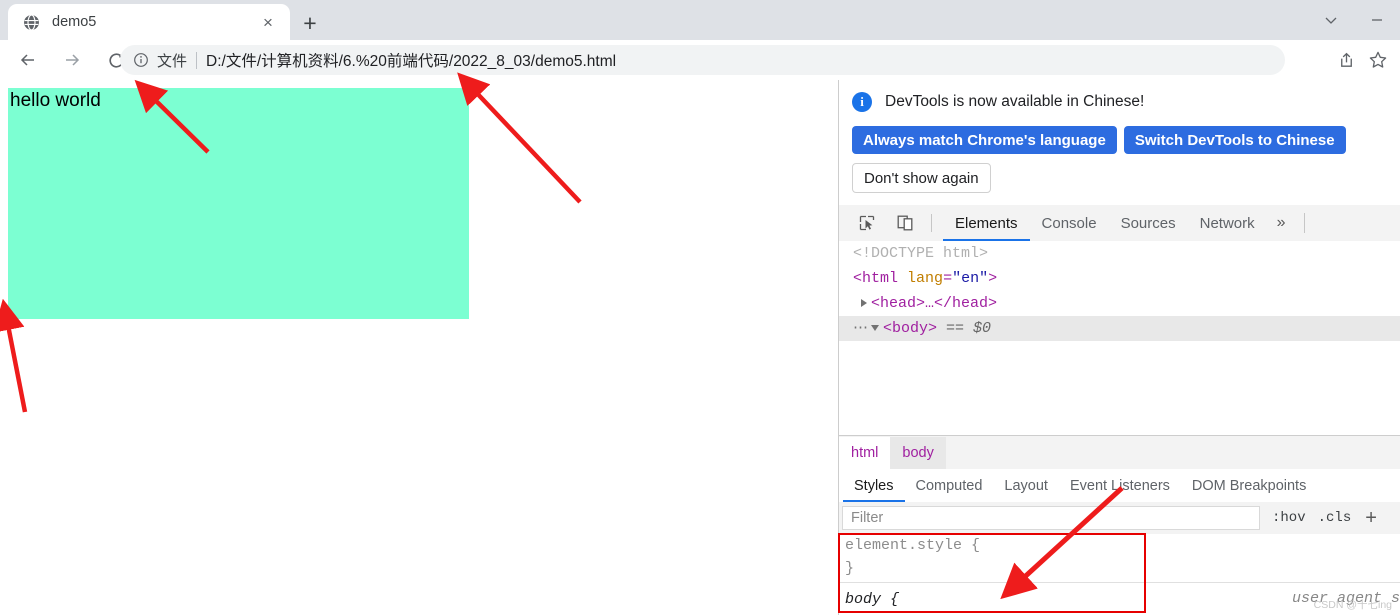  Describe the element at coordinates (1234, 140) in the screenshot. I see `switch-devtools-language-button: Switch DevTools to Chinese` at that location.